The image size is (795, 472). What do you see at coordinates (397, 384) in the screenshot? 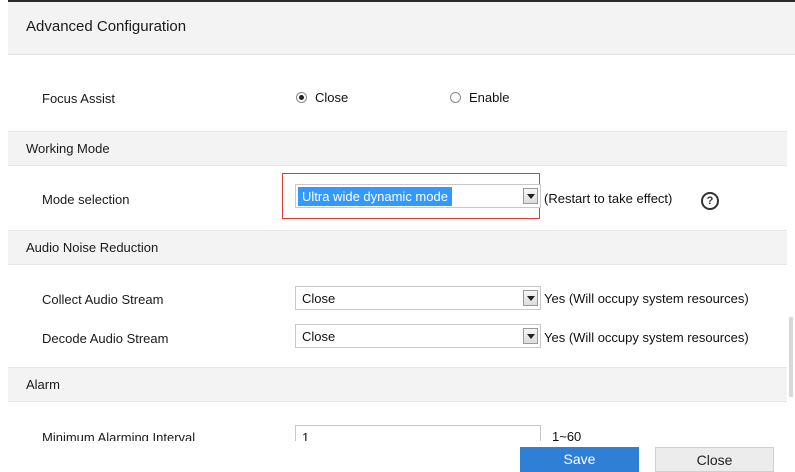
I see `section-alarm: Alarm` at bounding box center [397, 384].